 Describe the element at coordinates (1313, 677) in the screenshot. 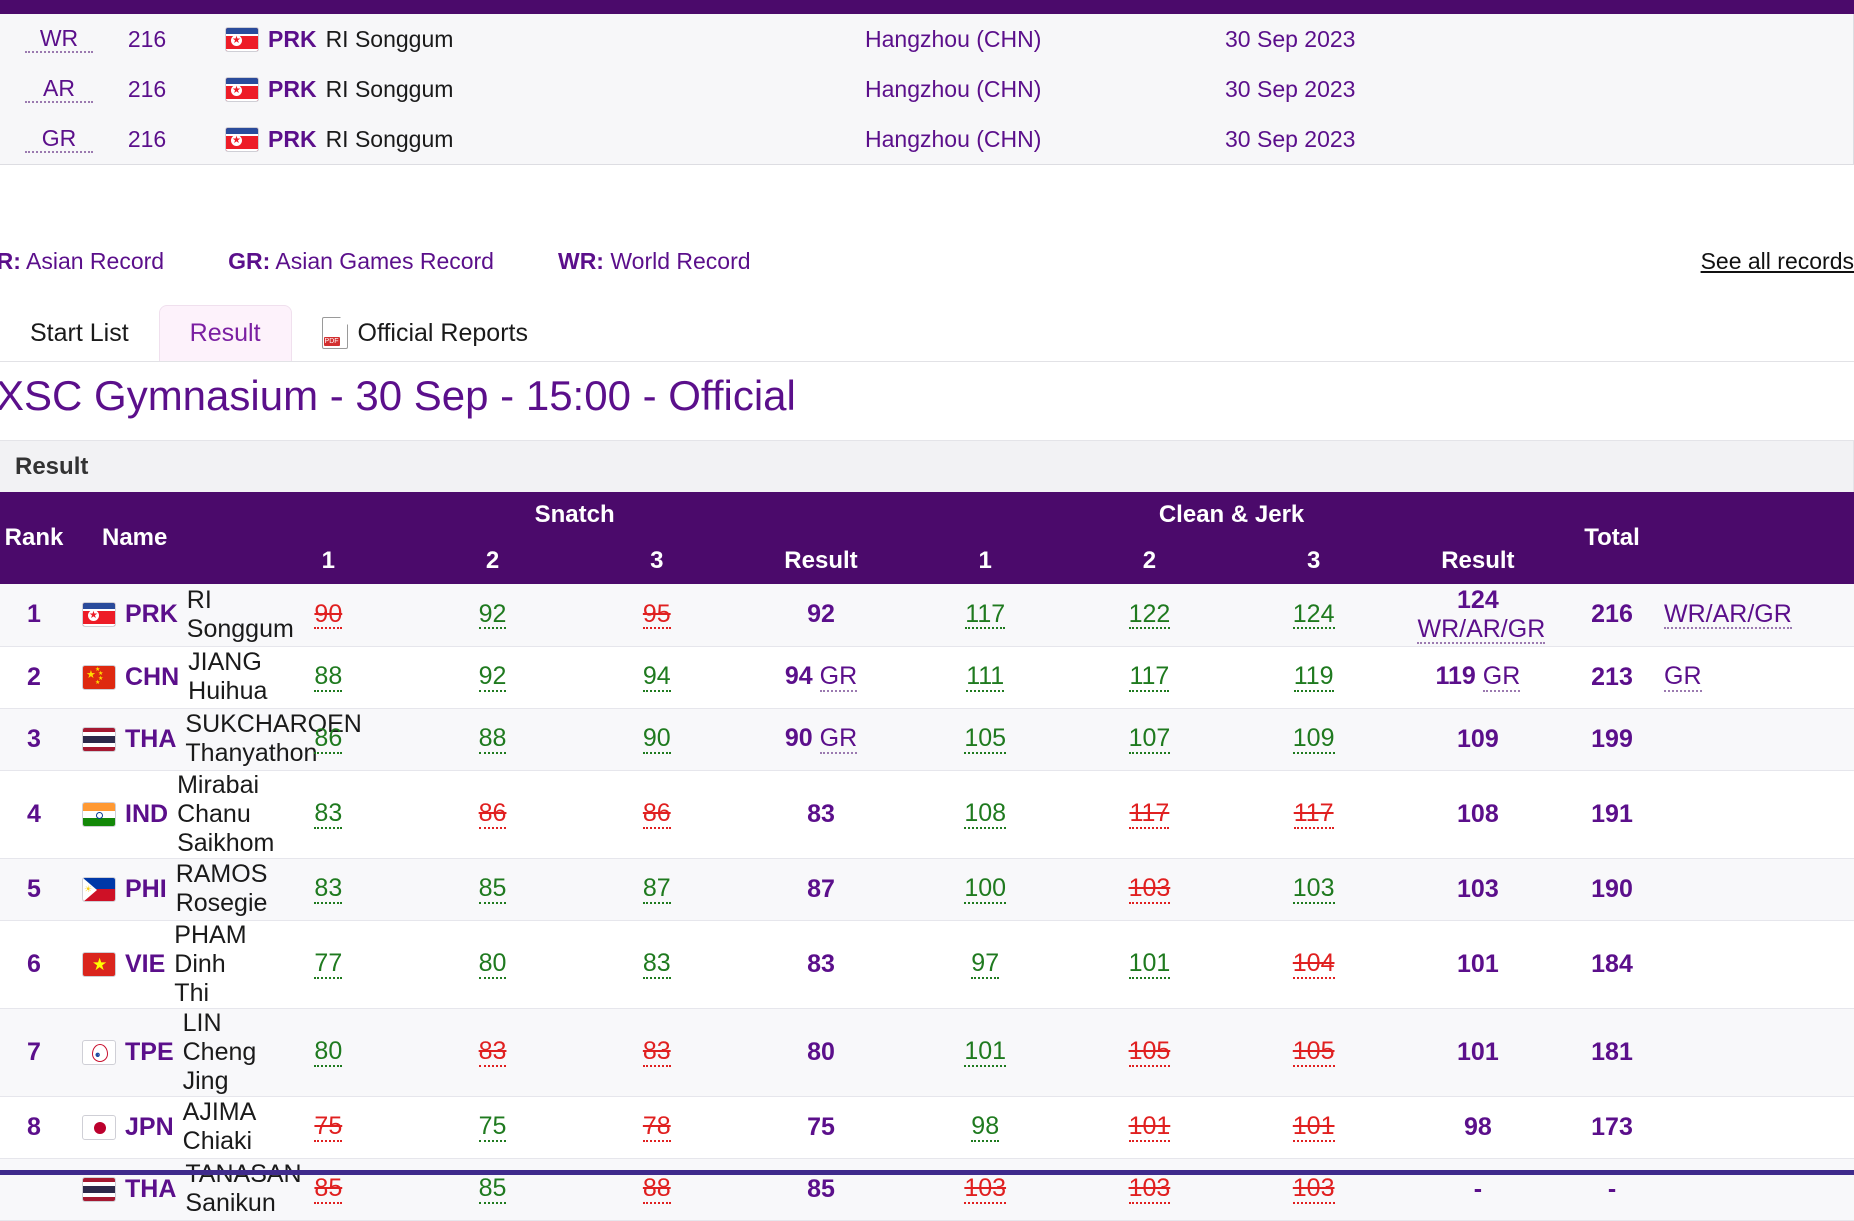

I see `attempt-value: 119` at that location.